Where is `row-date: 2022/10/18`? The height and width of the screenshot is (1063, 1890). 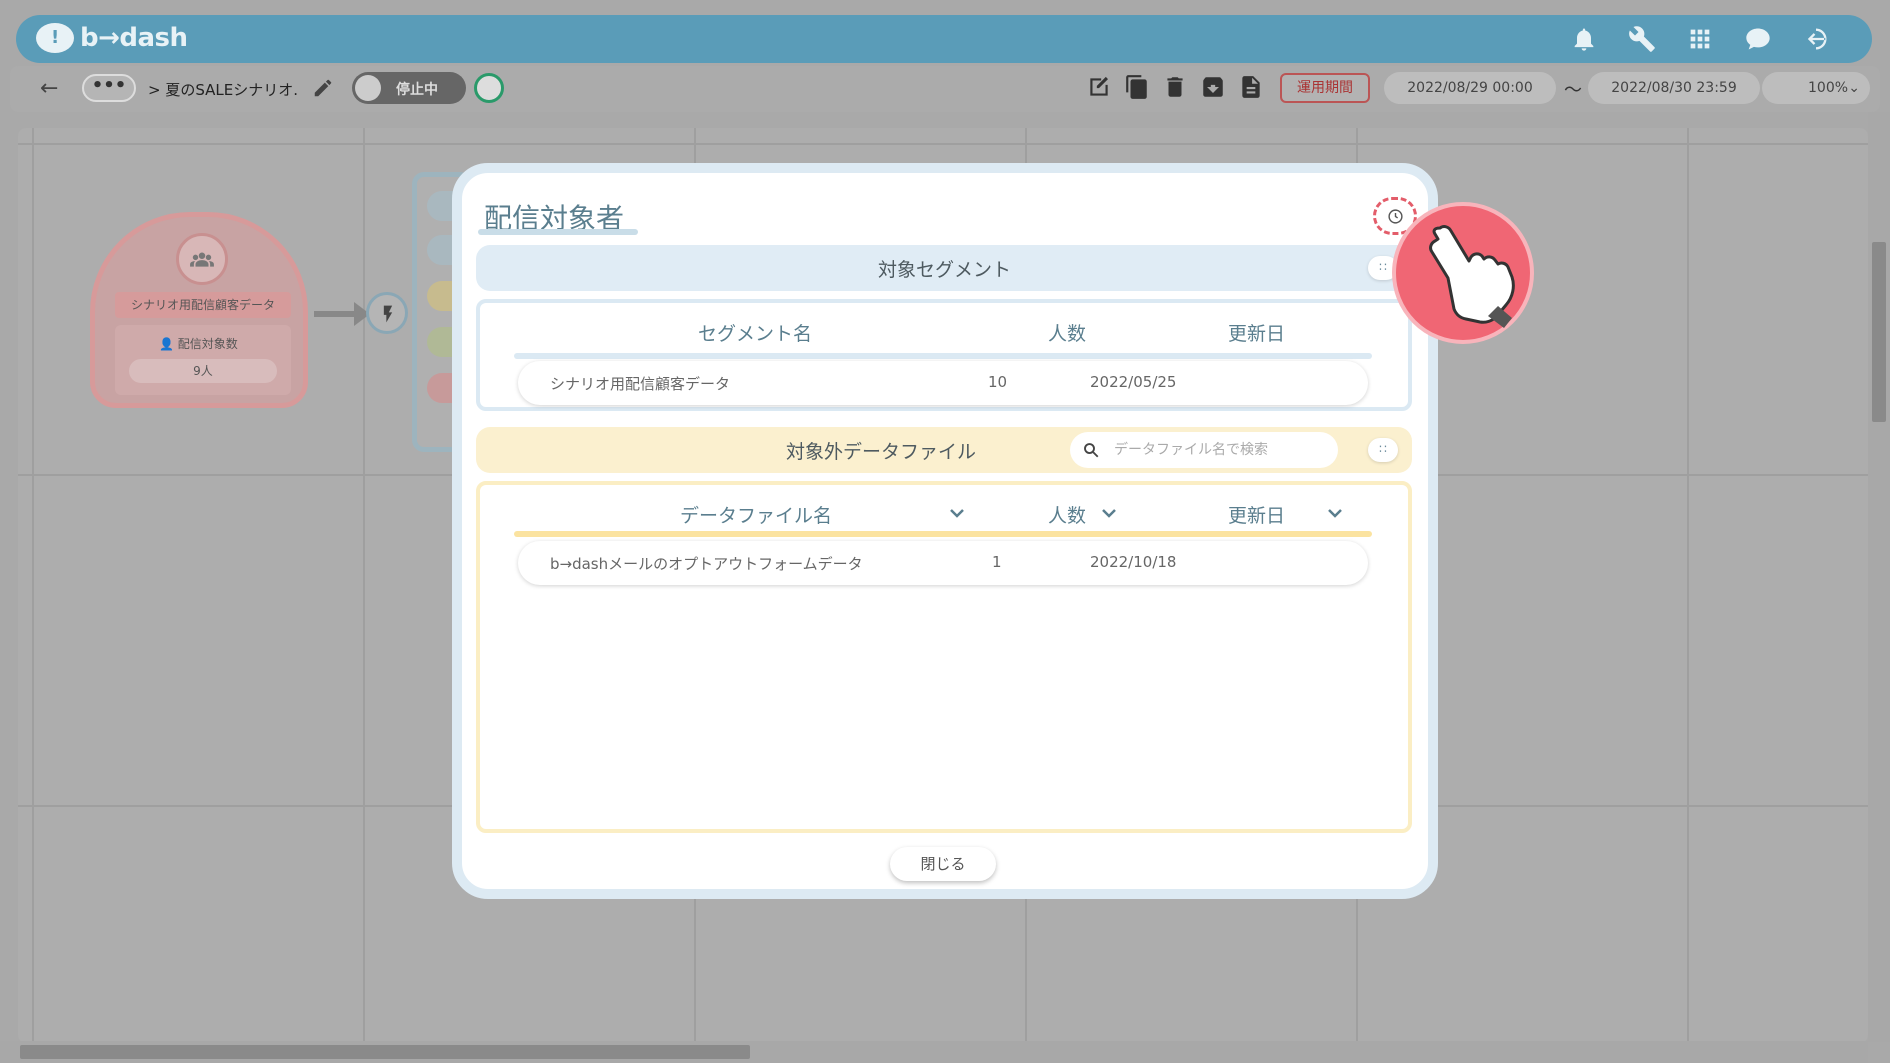
row-date: 2022/10/18 is located at coordinates (1133, 562).